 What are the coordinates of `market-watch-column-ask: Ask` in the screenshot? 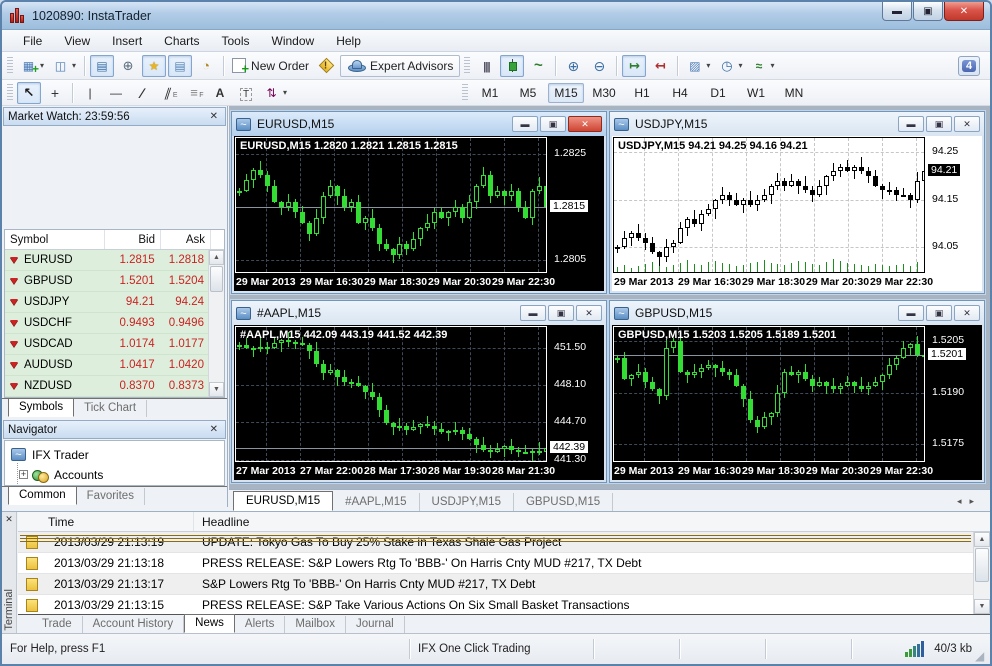 It's located at (186, 239).